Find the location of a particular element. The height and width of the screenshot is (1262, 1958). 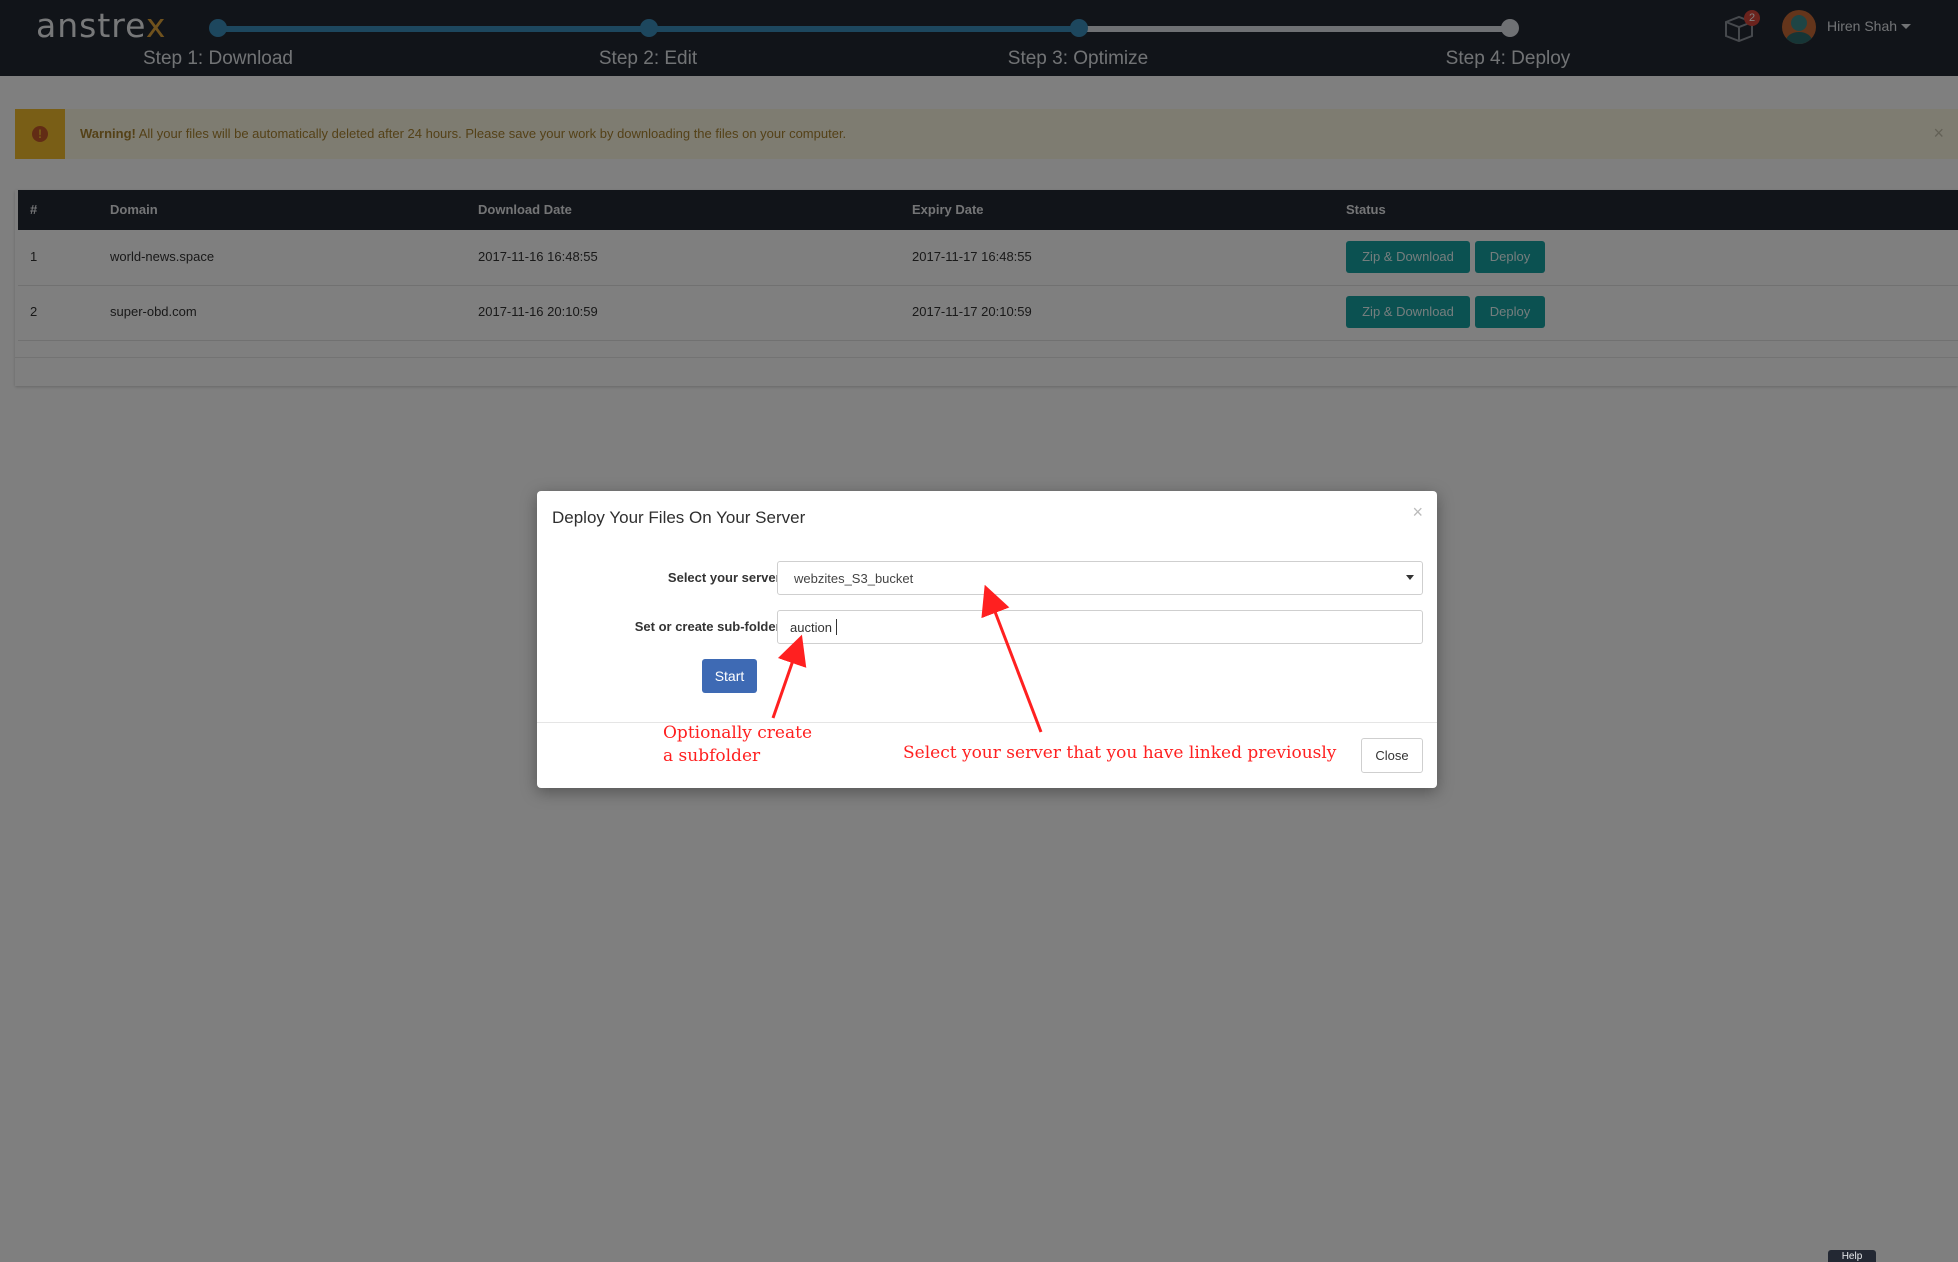

annotation-arrows is located at coordinates (907, 658).